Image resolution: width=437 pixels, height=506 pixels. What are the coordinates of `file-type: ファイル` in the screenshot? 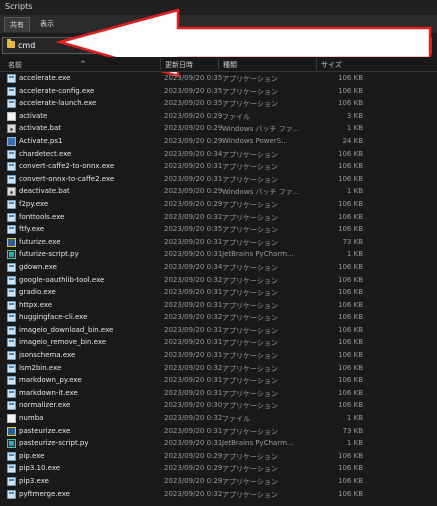 It's located at (236, 116).